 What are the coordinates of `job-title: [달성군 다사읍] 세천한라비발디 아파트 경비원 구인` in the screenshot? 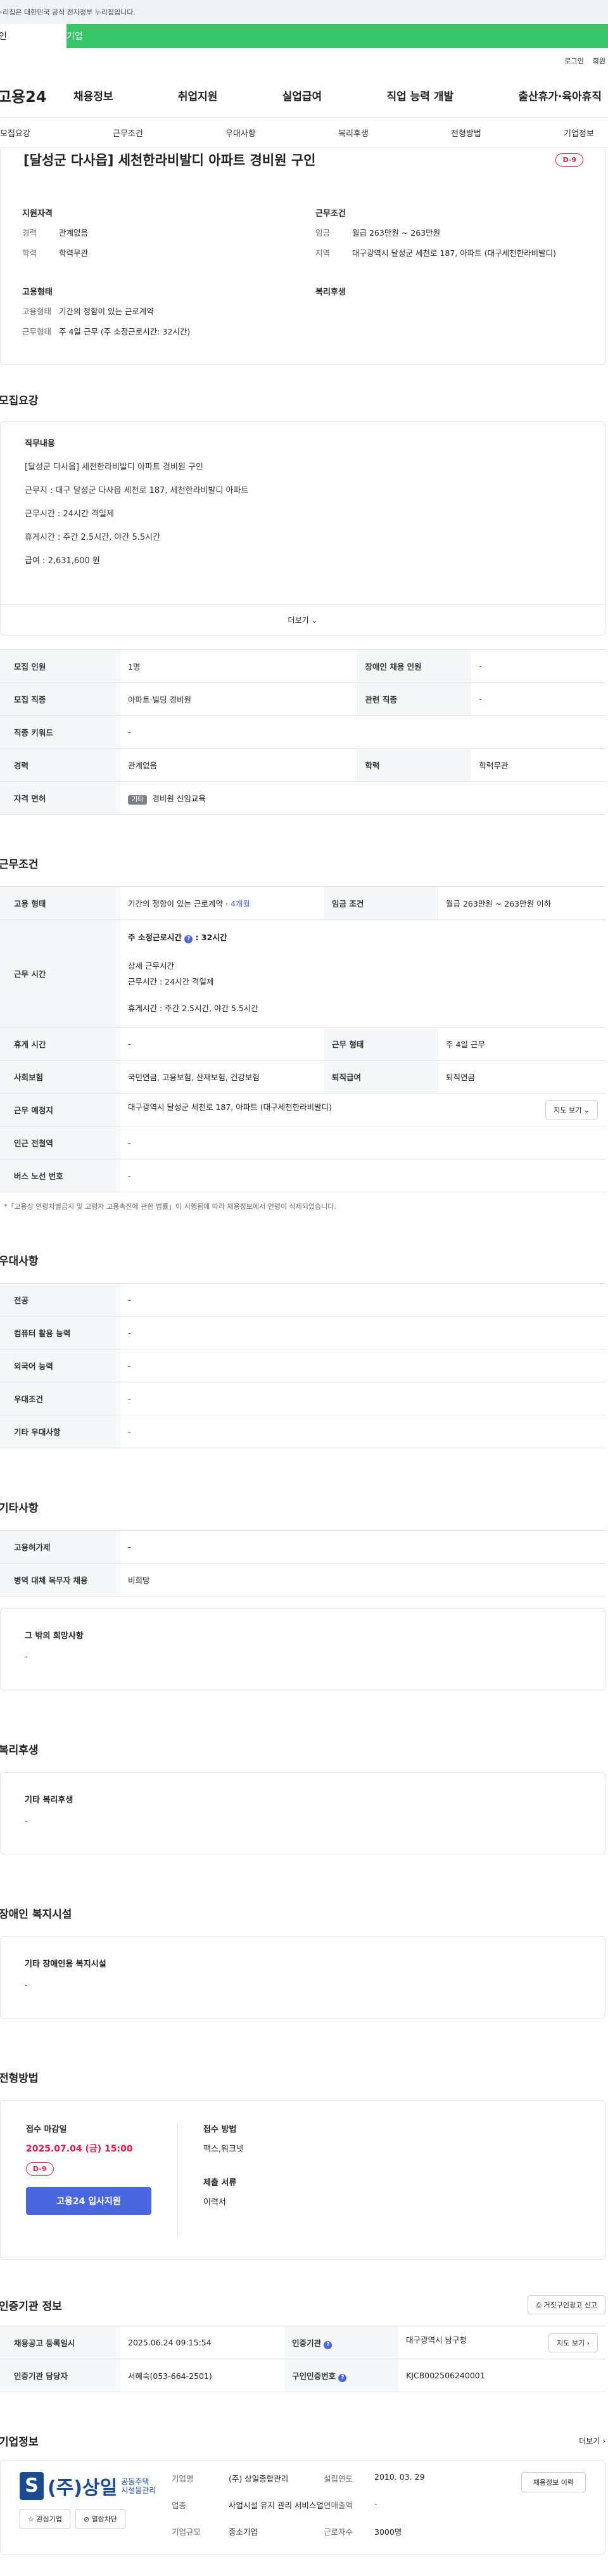 It's located at (169, 161).